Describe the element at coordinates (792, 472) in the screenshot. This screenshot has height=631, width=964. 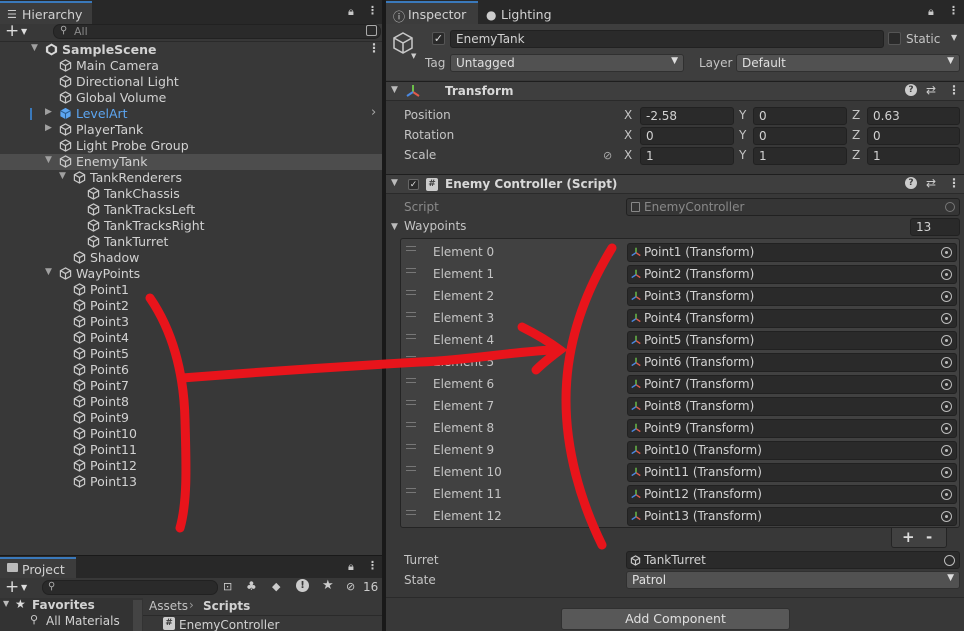
I see `waypoint-element-field: Point11 (Transform)` at that location.